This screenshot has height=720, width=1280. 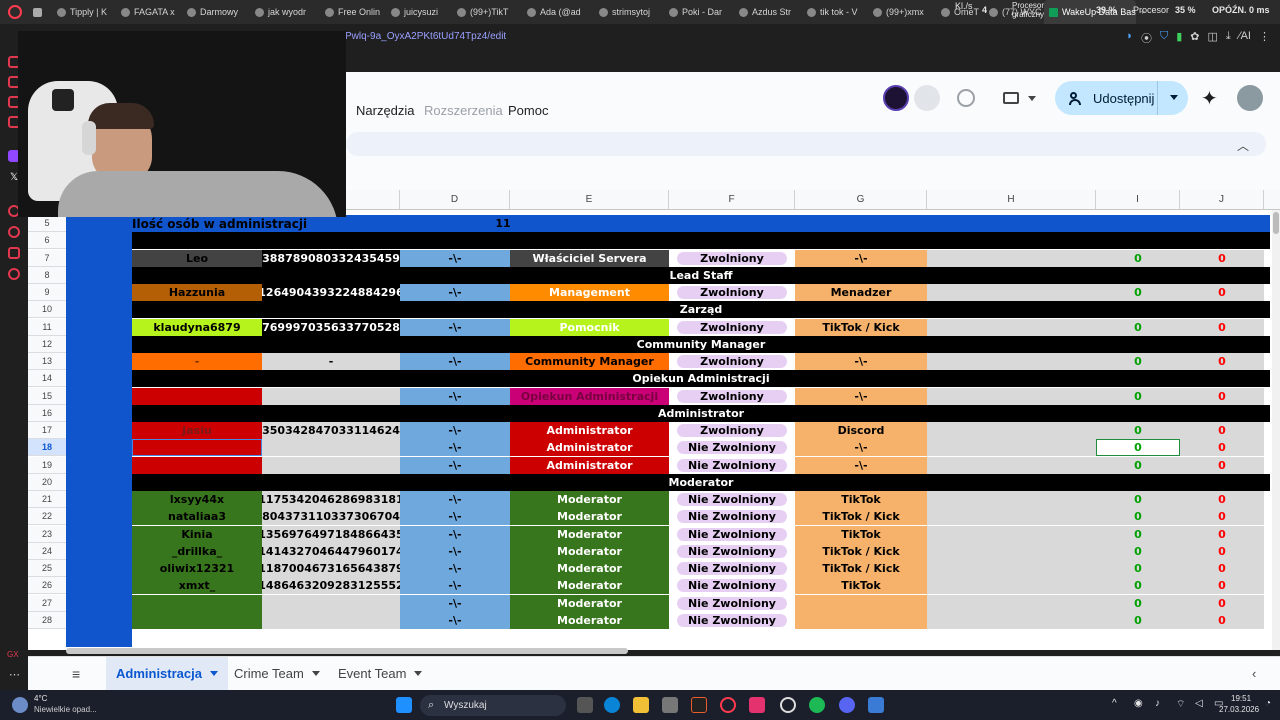 What do you see at coordinates (861, 200) in the screenshot?
I see `col-header-g: G` at bounding box center [861, 200].